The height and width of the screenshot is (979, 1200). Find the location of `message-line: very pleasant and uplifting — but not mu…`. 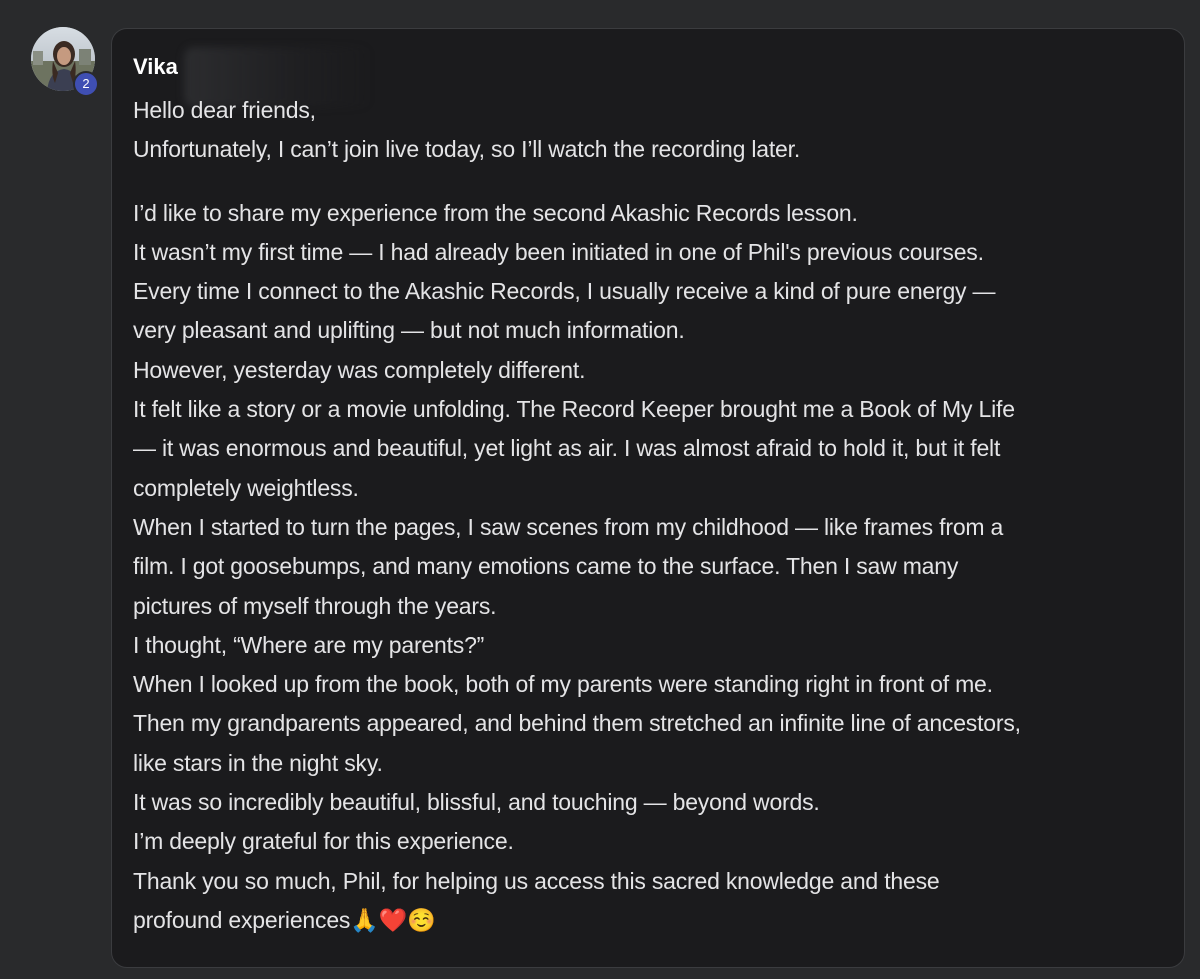

message-line: very pleasant and uplifting — but not mu… is located at coordinates (409, 330).